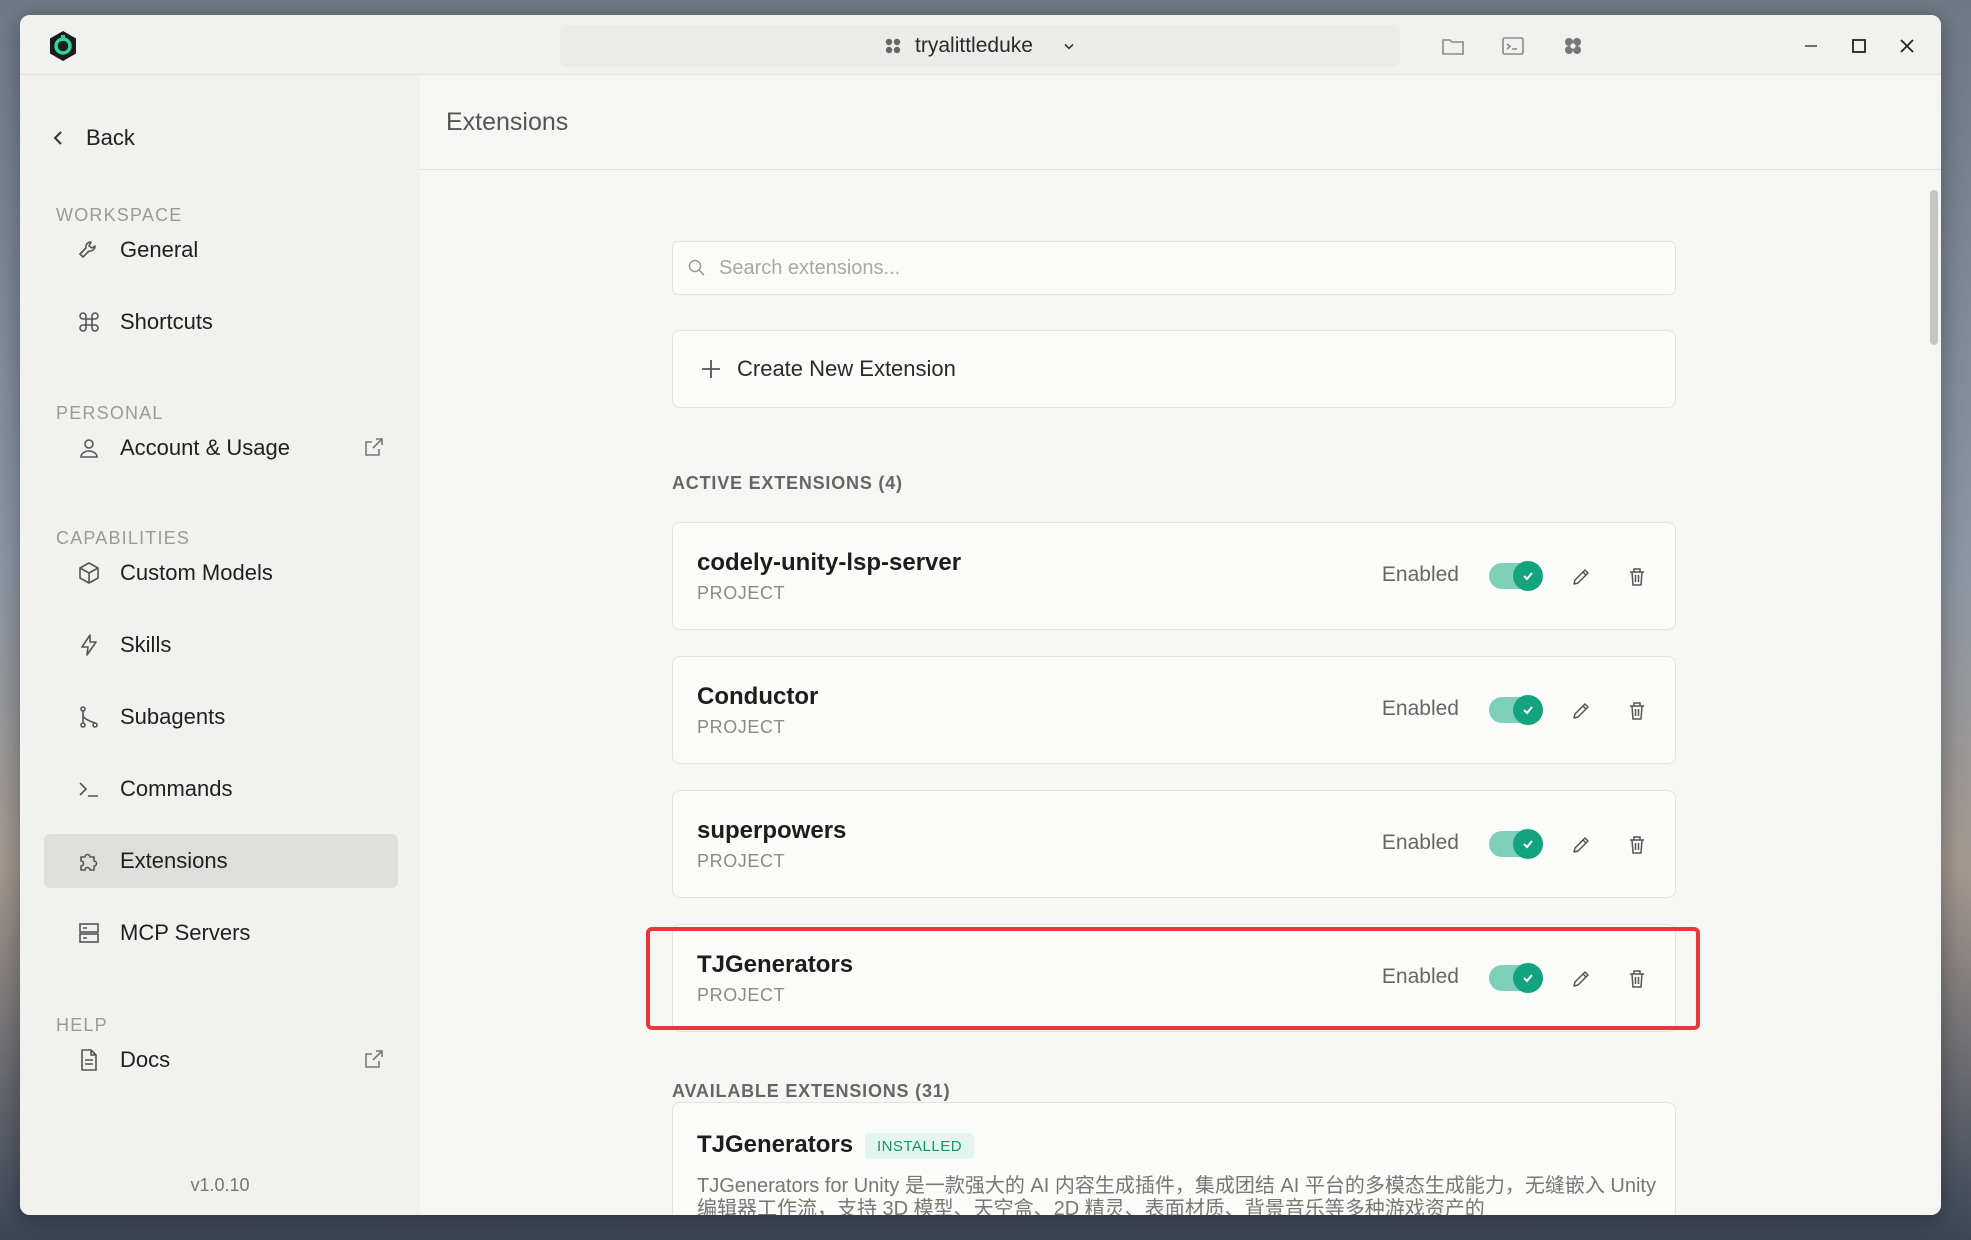 The height and width of the screenshot is (1240, 1971). I want to click on sidebar-item-skills: Skills, so click(221, 645).